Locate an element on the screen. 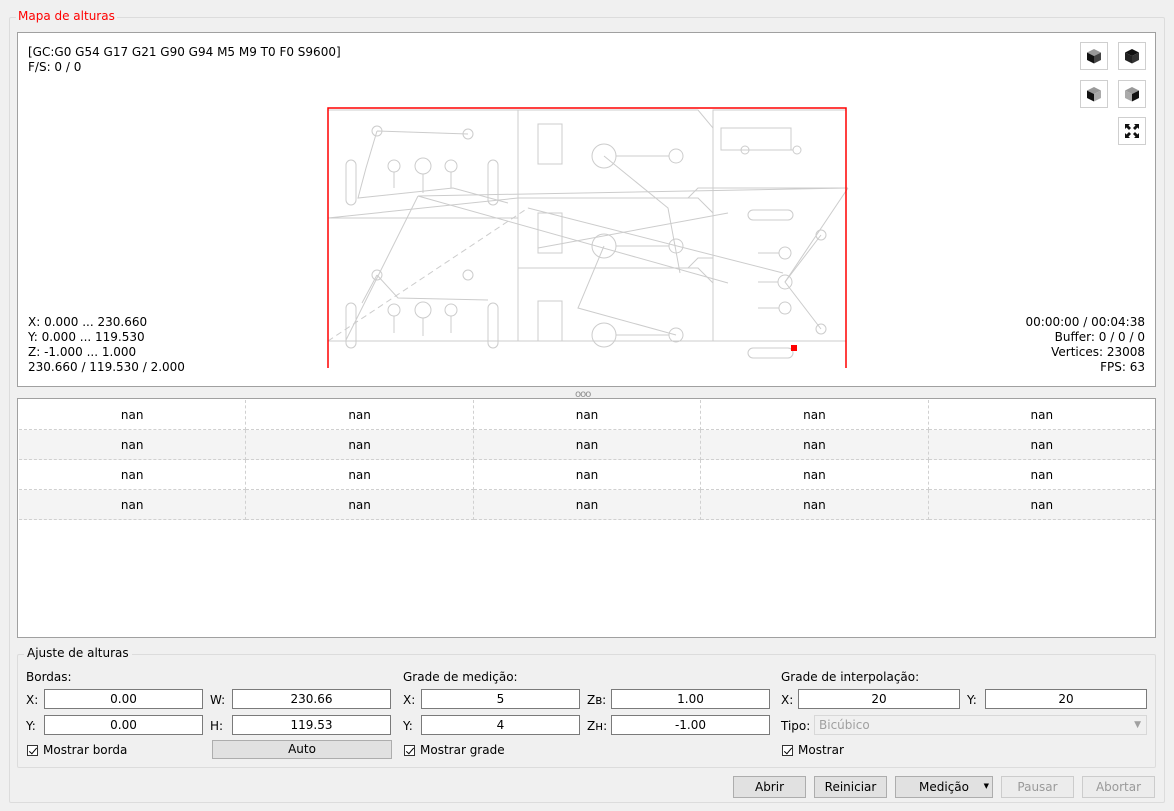  interp-y-label: Y: is located at coordinates (972, 700).